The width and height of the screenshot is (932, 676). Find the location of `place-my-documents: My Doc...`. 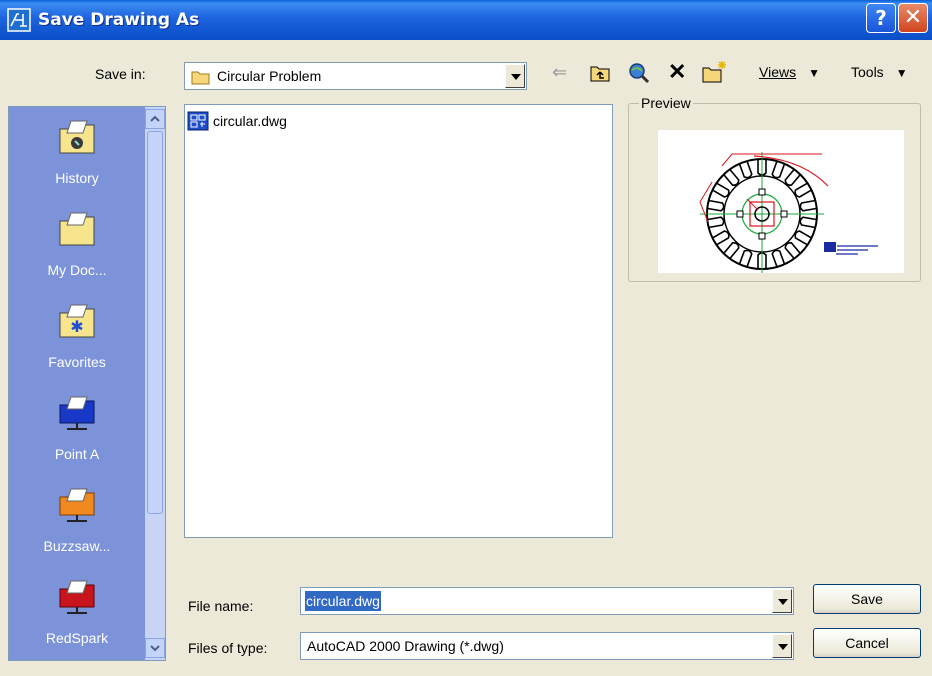

place-my-documents: My Doc... is located at coordinates (77, 250).